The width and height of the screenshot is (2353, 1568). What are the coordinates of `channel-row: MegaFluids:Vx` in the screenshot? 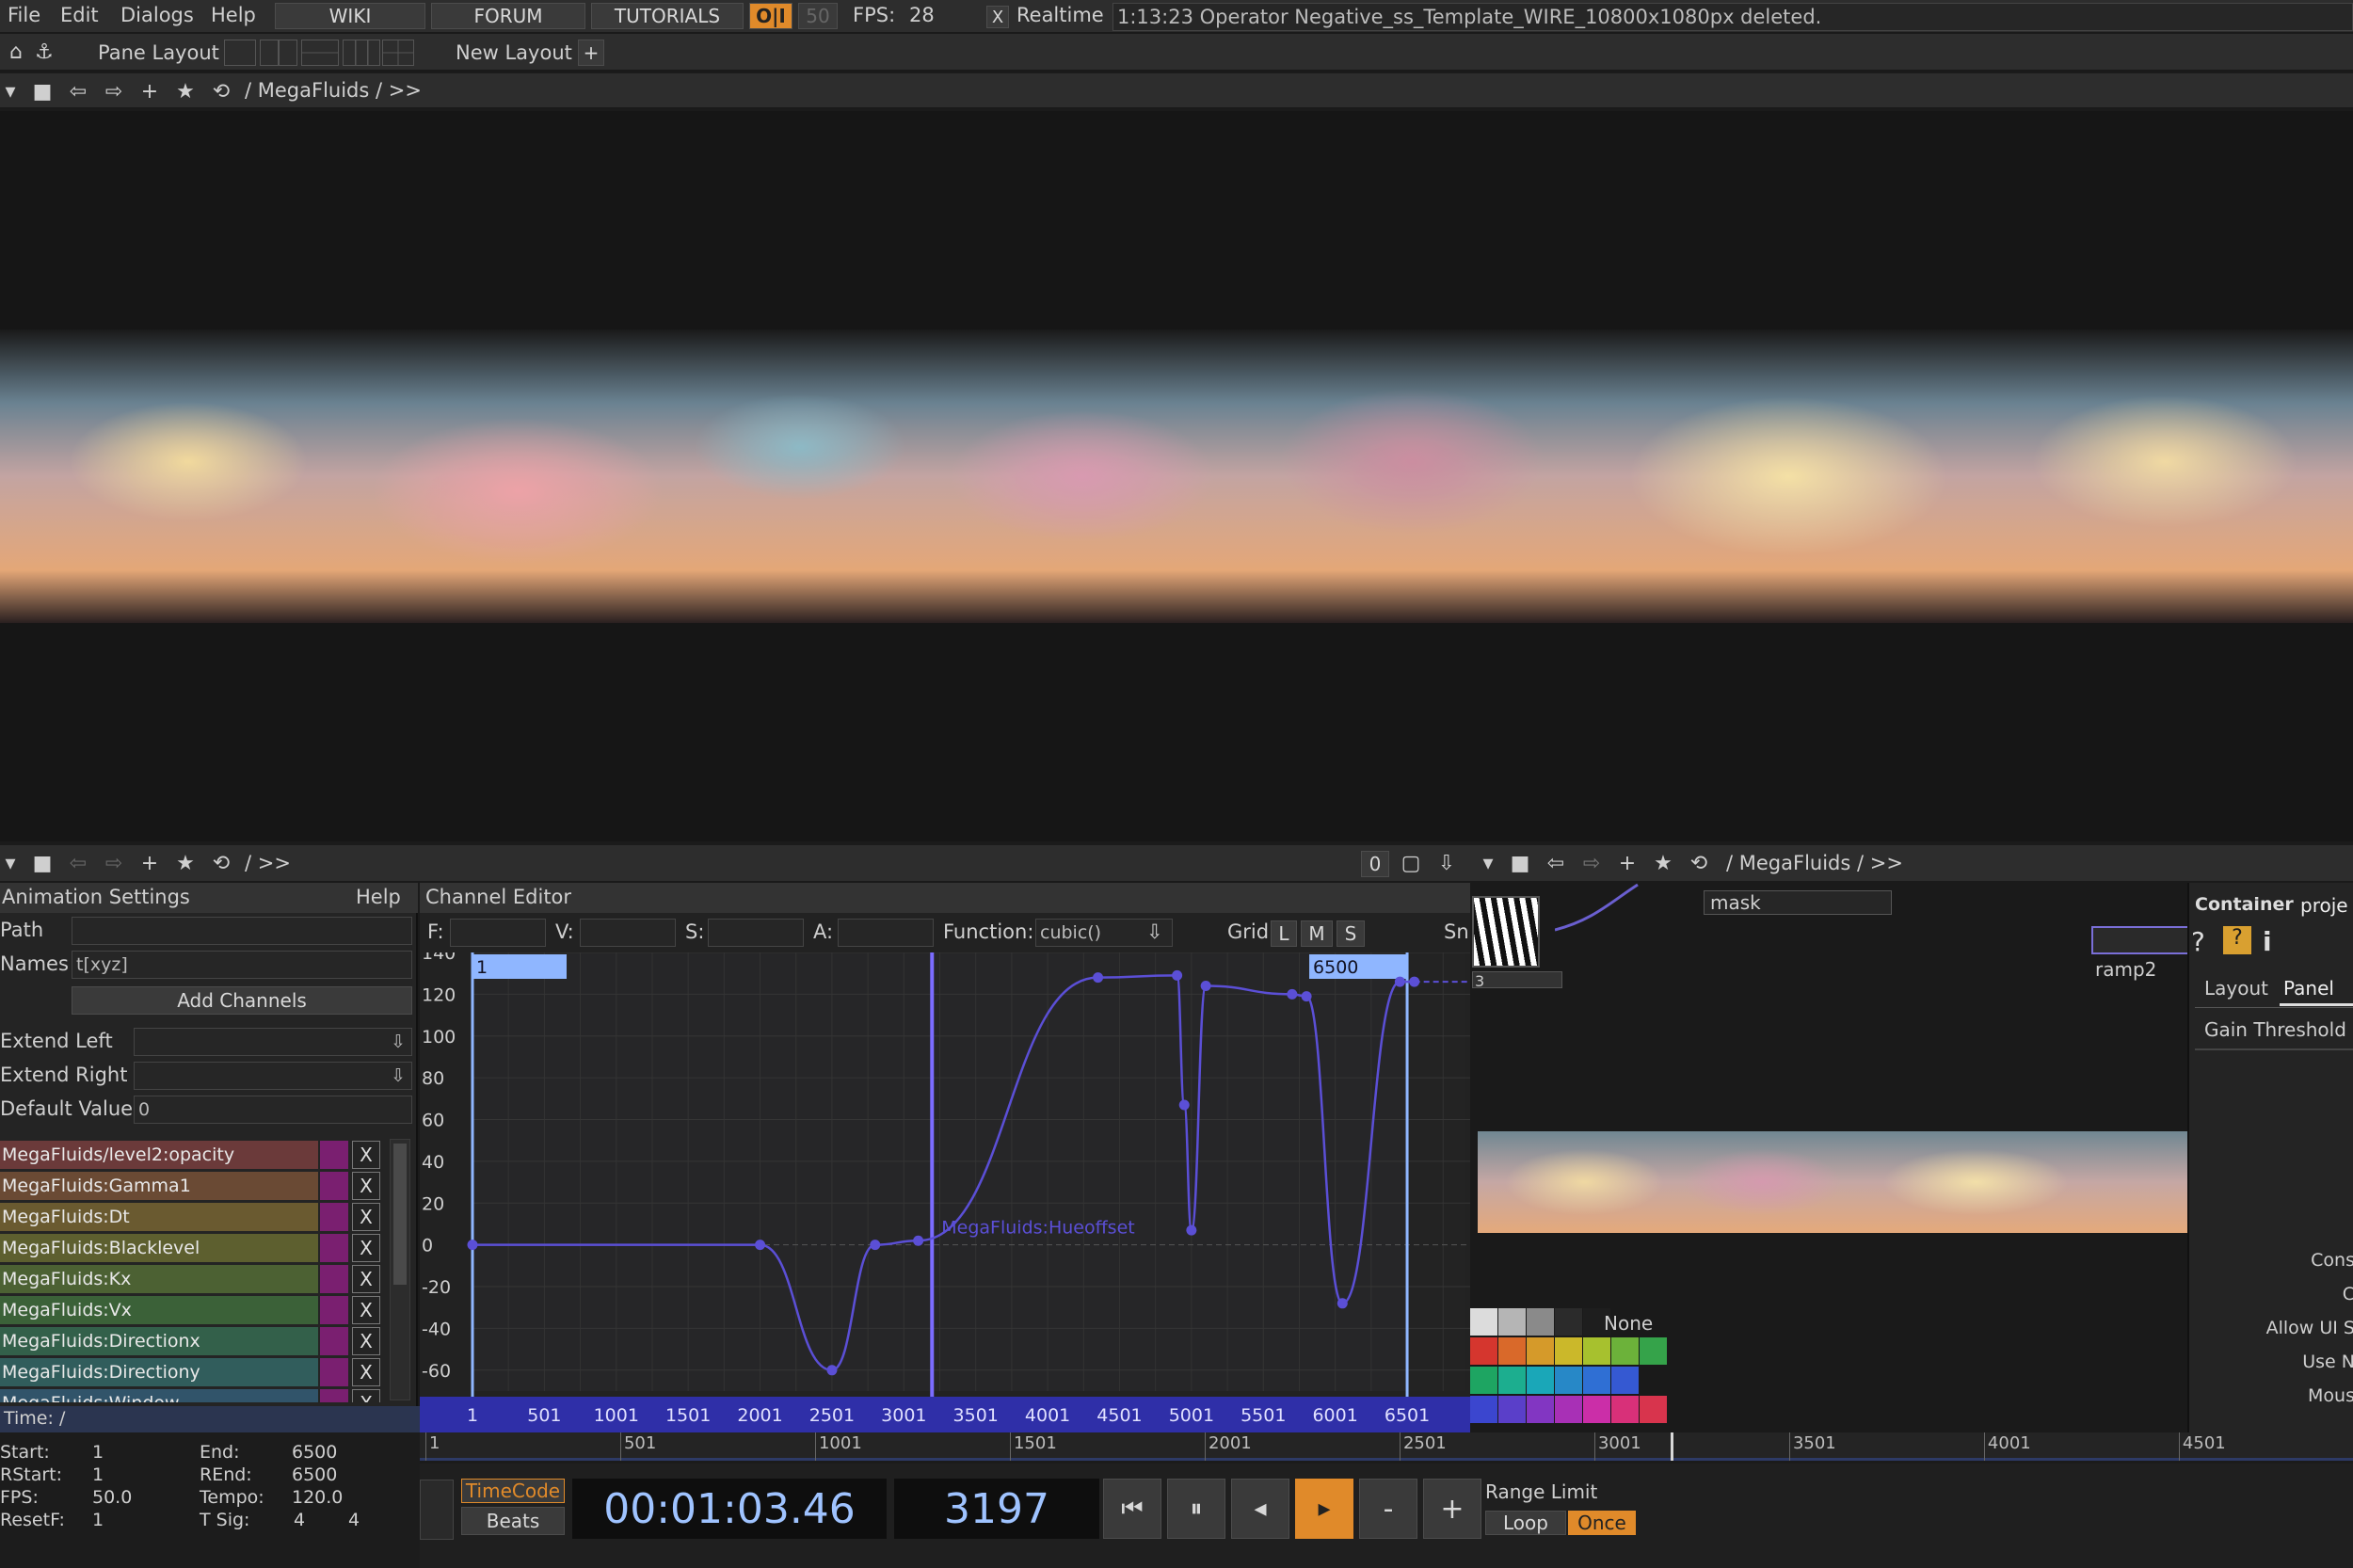 It's located at (159, 1310).